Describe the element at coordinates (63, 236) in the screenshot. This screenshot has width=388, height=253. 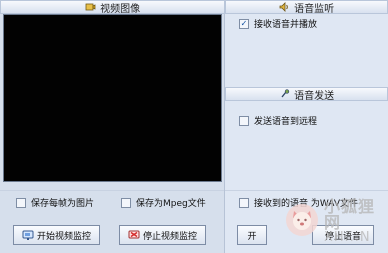
I see `button-label: 开始视频监控` at that location.